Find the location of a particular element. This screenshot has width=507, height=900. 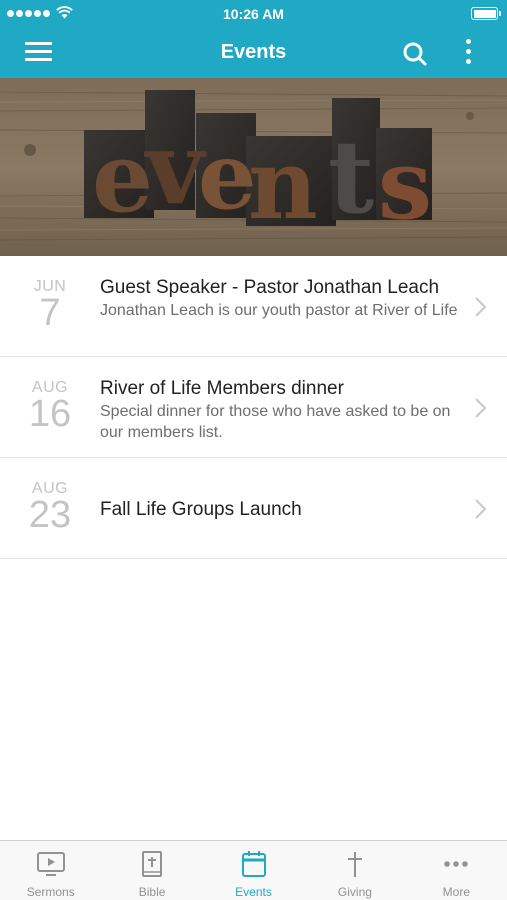

calendar-icon is located at coordinates (253, 864).